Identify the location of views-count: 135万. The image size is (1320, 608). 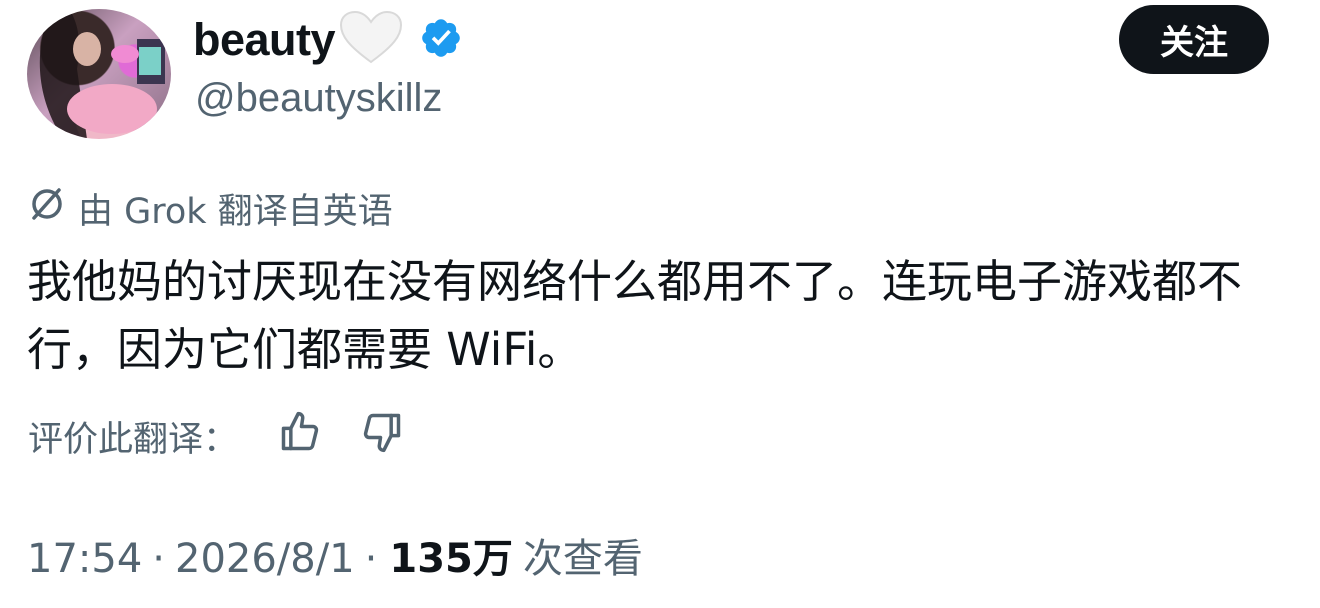
(451, 555).